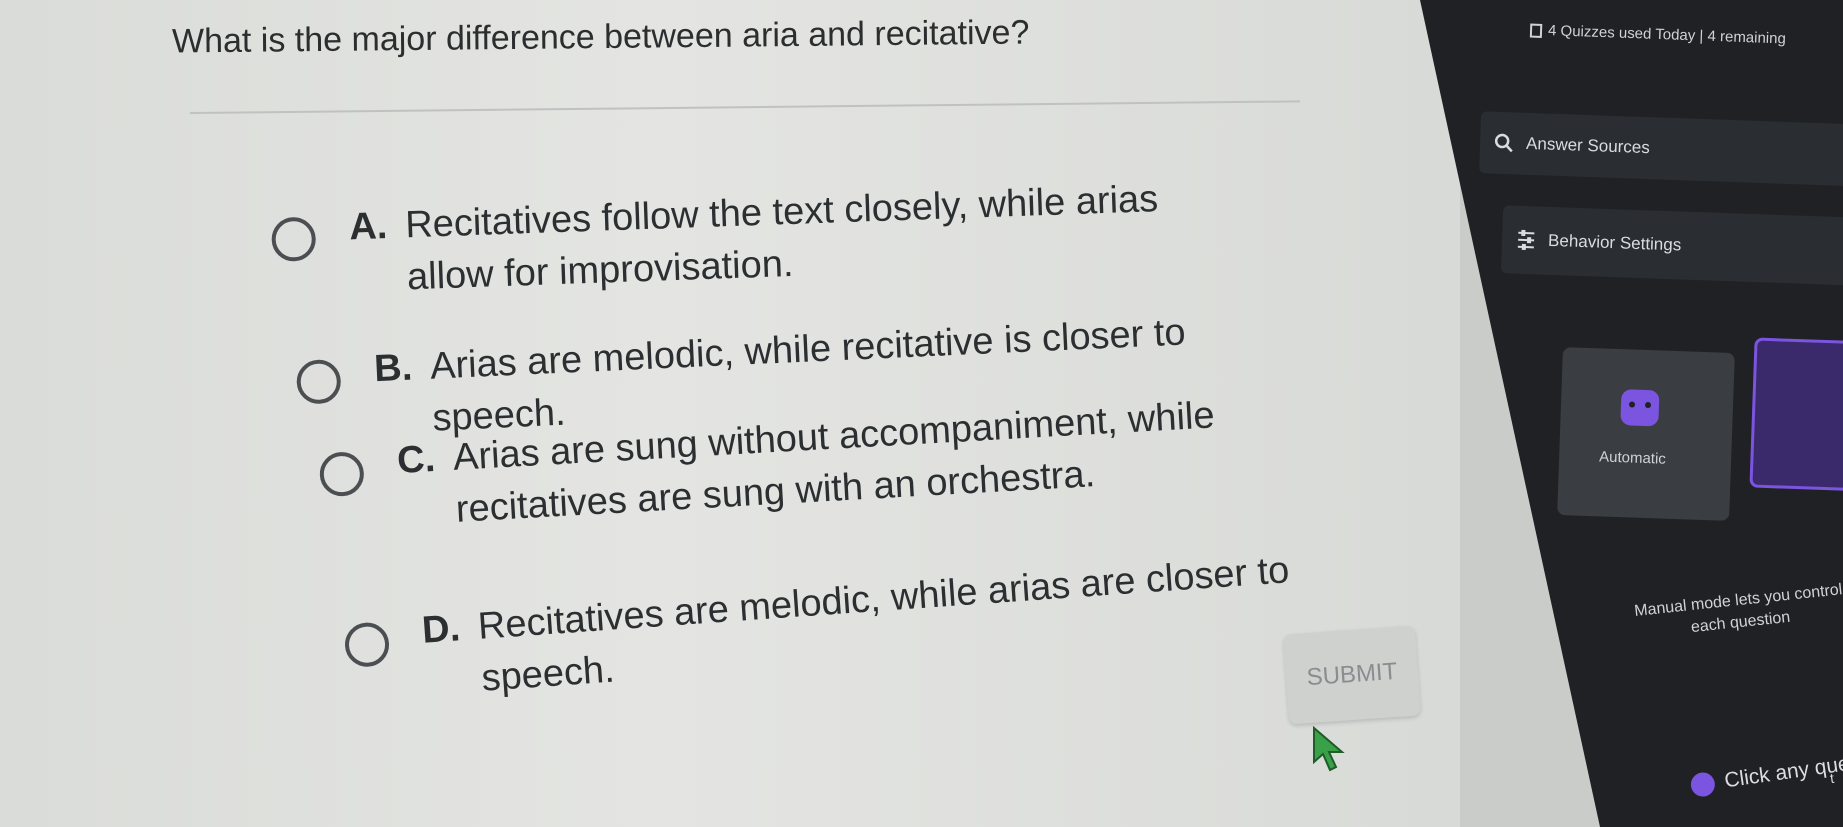 The width and height of the screenshot is (1843, 827). Describe the element at coordinates (367, 645) in the screenshot. I see `radio-button-d` at that location.